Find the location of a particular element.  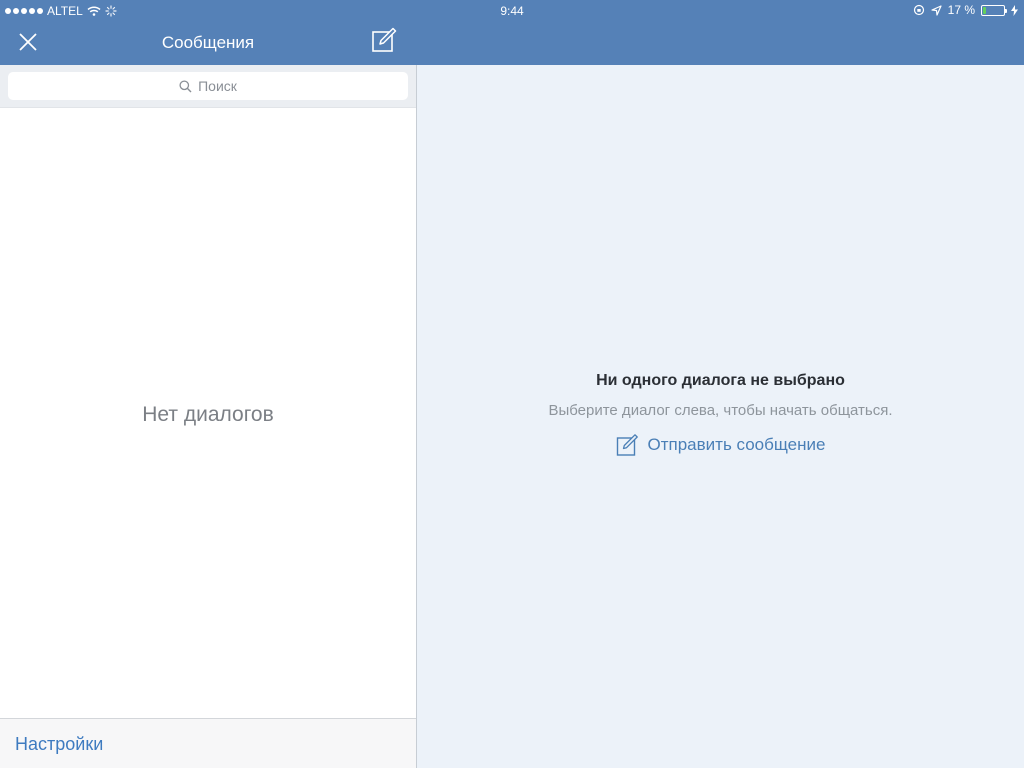

rotation-lock-icon is located at coordinates (918, 10).